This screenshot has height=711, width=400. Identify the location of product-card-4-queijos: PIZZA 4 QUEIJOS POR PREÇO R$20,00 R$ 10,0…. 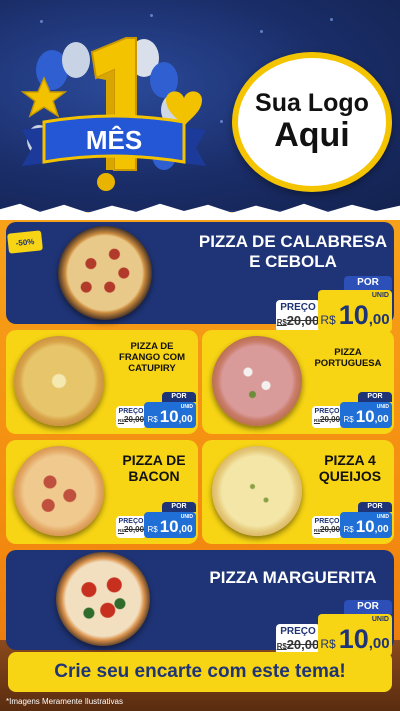
(298, 492).